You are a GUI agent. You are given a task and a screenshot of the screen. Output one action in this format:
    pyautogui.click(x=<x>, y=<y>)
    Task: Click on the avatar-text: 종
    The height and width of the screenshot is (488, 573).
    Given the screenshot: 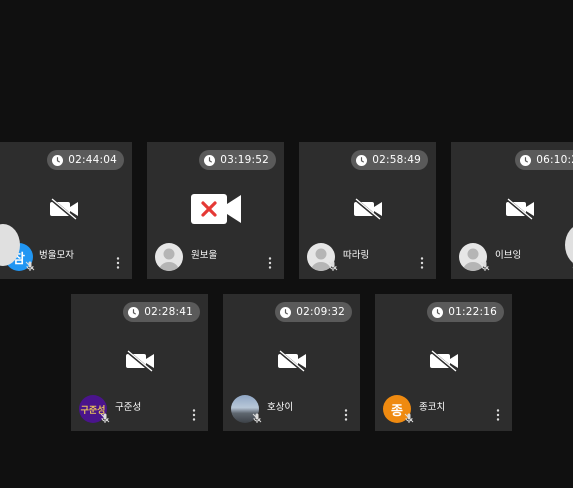 What is the action you would take?
    pyautogui.click(x=397, y=411)
    